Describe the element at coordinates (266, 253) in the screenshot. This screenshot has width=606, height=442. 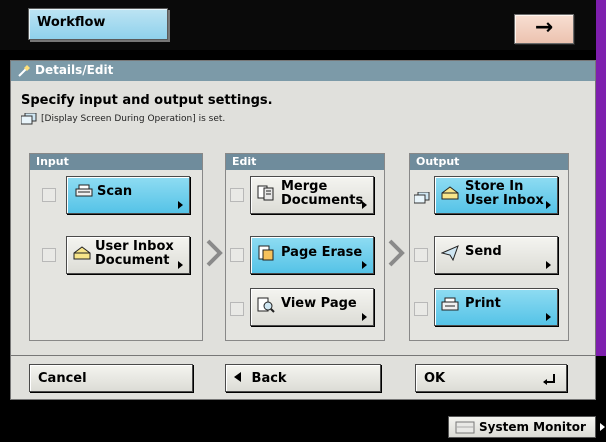
I see `page-erase-icon` at that location.